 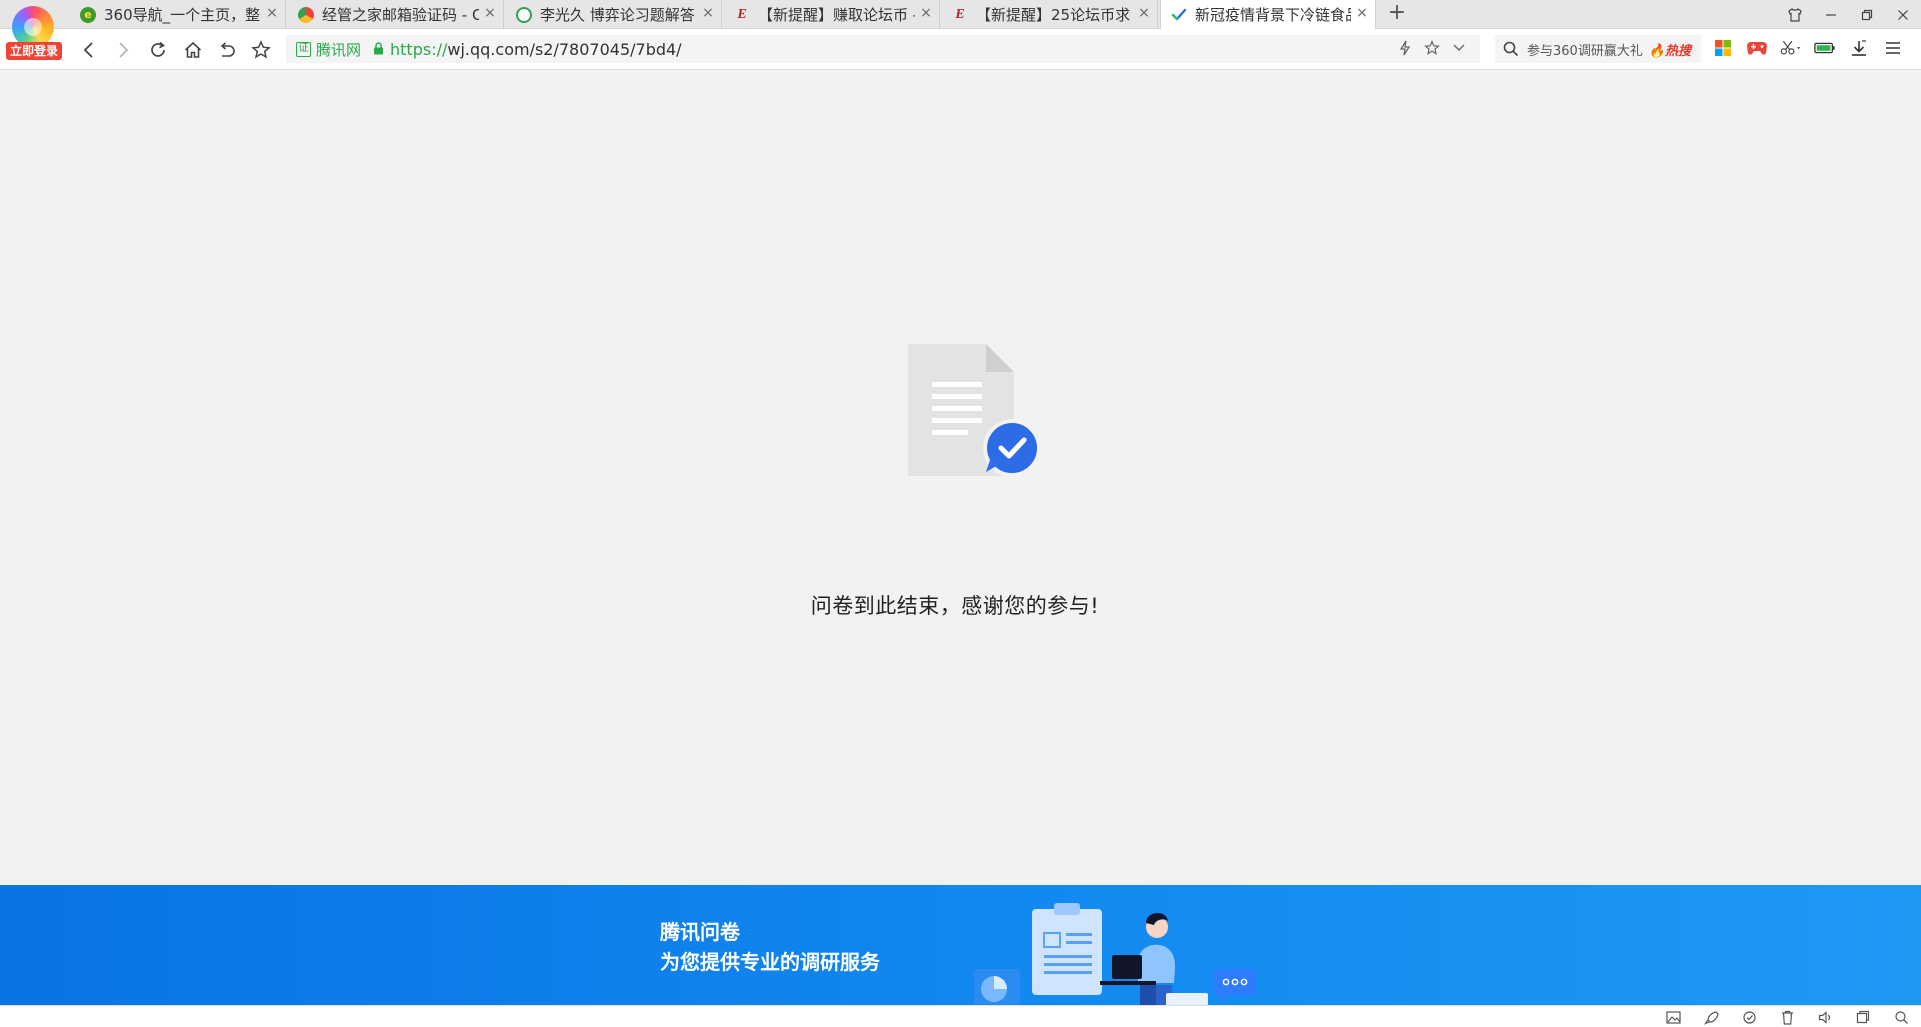 I want to click on address-bar: 证 腾讯网 https://wj.qq.com/s2/7807045/7bd4/, so click(x=883, y=49).